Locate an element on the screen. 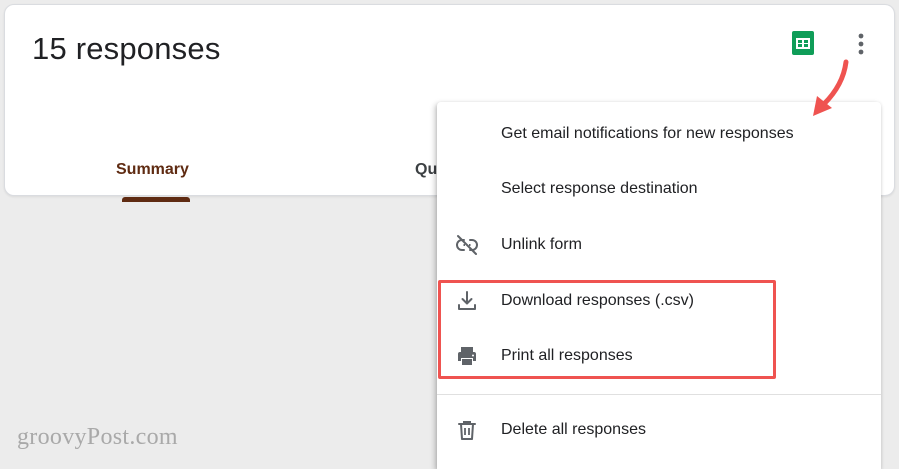  watermark: groovyPost.com is located at coordinates (97, 437).